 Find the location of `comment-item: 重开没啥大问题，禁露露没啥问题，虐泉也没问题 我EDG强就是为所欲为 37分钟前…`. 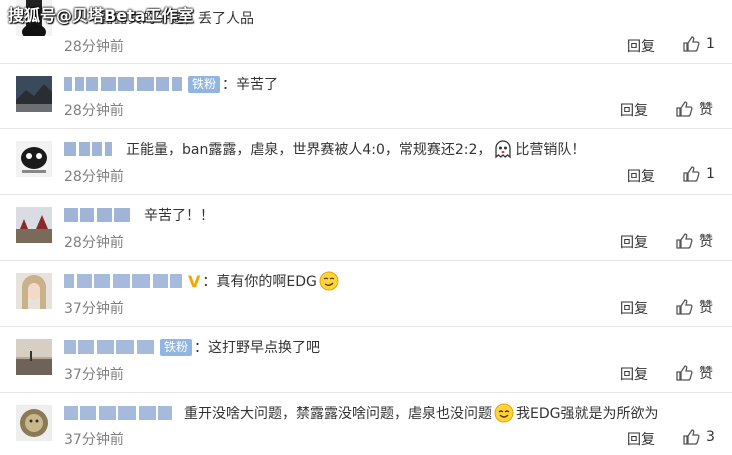

comment-item: 重开没啥大问题，禁露露没啥问题，虐泉也没问题 我EDG强就是为所欲为 37分钟前… is located at coordinates (366, 424).